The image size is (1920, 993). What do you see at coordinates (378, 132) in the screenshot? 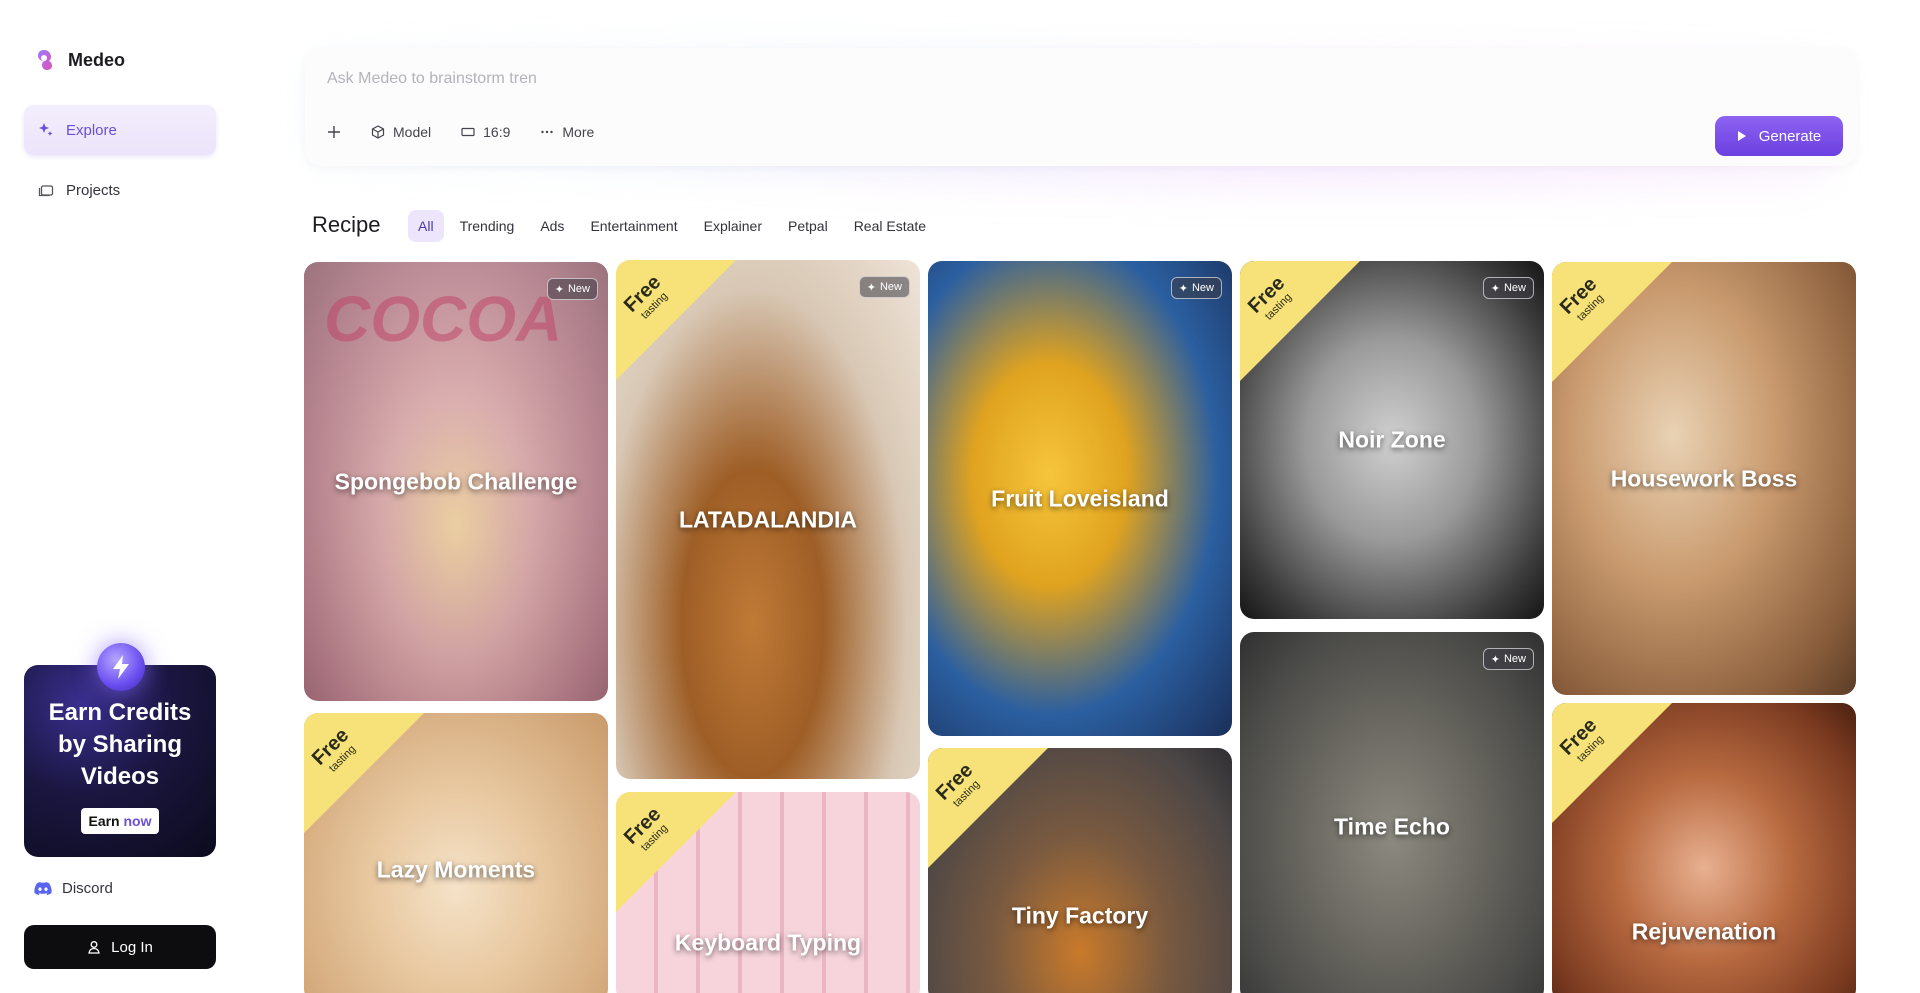
I see `cube-icon` at bounding box center [378, 132].